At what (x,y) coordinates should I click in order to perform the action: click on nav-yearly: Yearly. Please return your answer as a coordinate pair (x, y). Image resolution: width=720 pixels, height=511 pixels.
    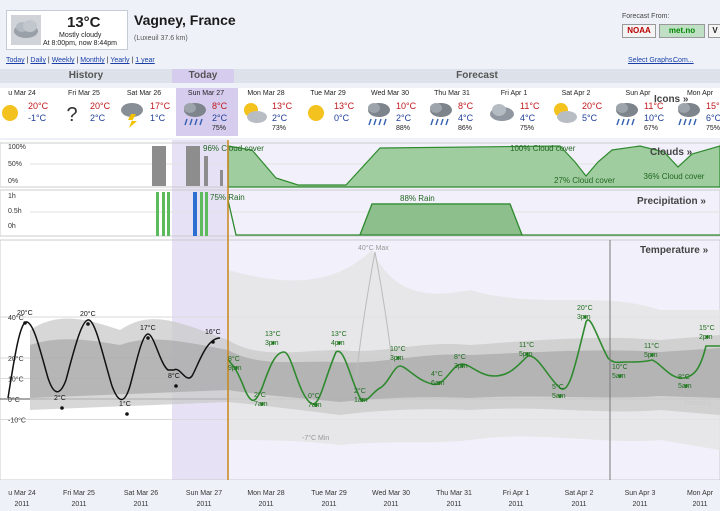
    Looking at the image, I should click on (119, 60).